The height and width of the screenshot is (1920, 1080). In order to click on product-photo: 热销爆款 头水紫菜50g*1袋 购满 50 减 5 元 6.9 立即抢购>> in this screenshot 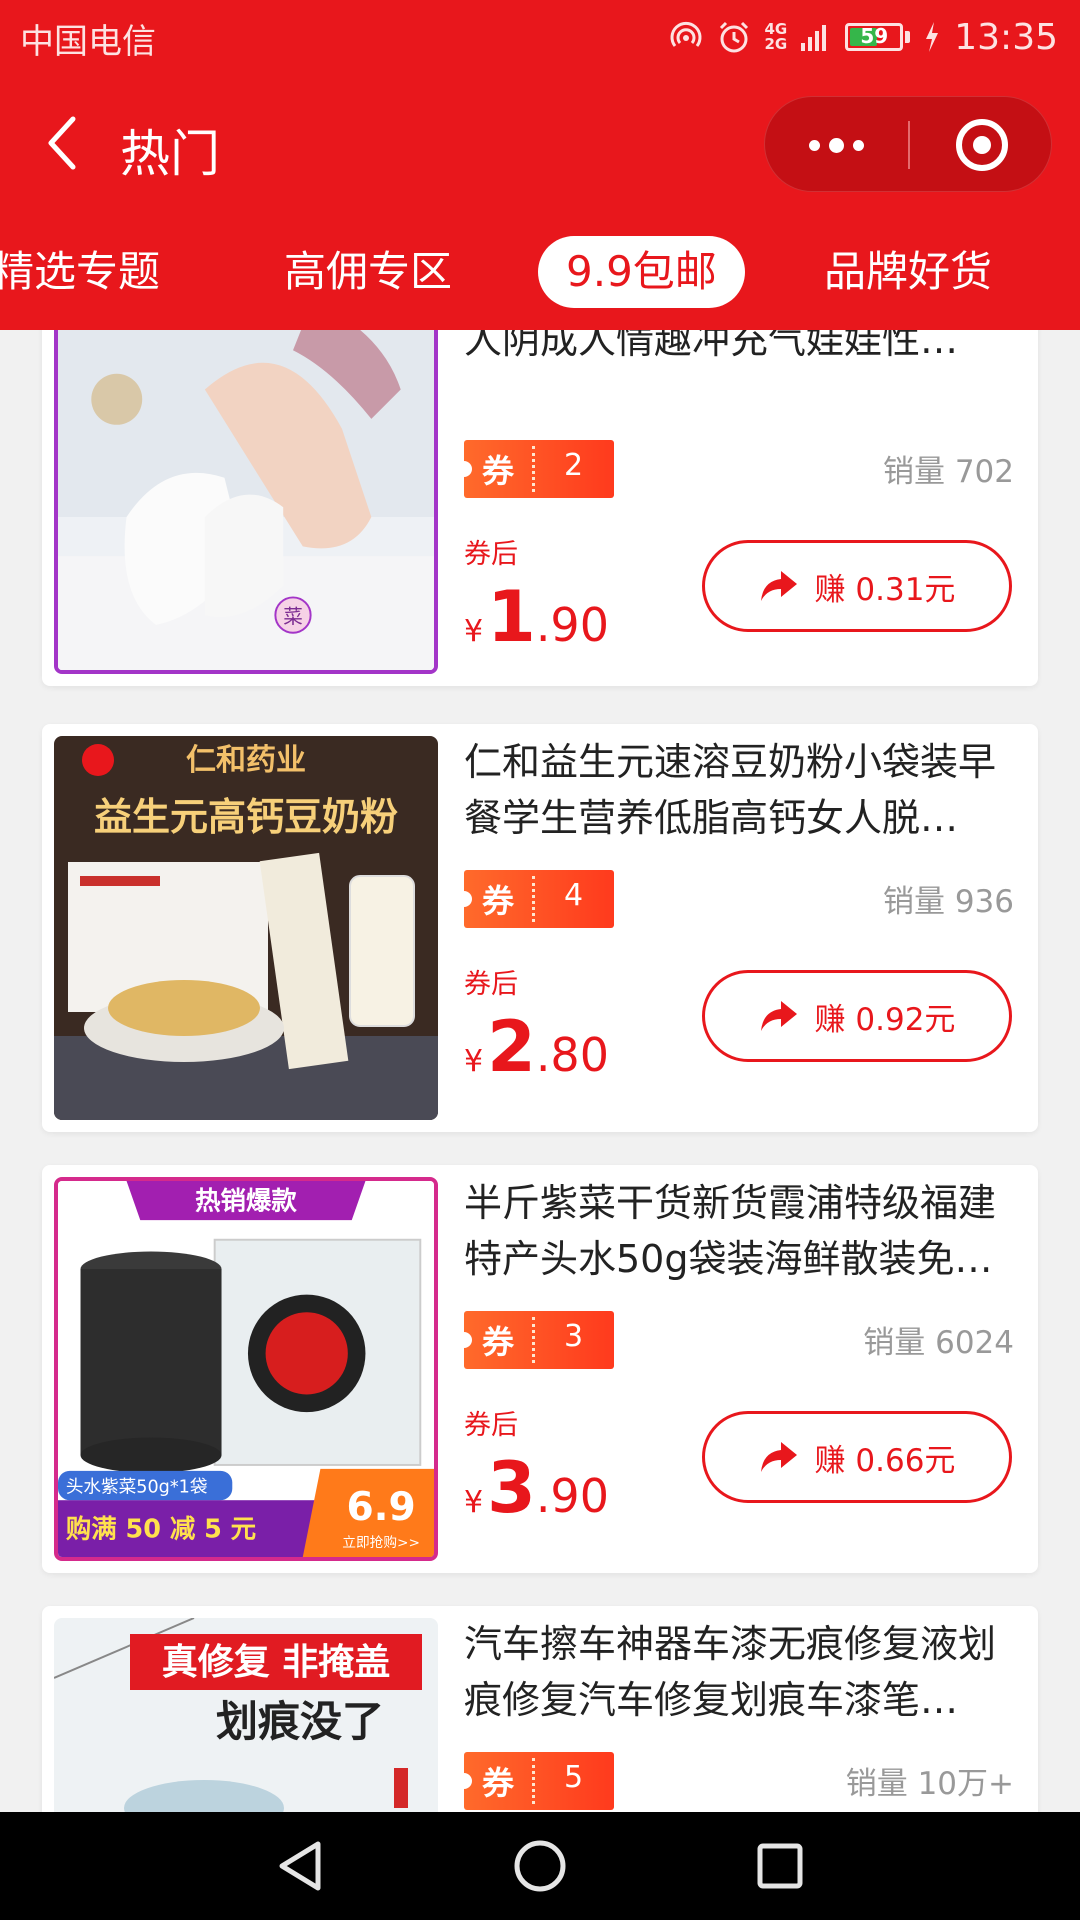, I will do `click(246, 1369)`.